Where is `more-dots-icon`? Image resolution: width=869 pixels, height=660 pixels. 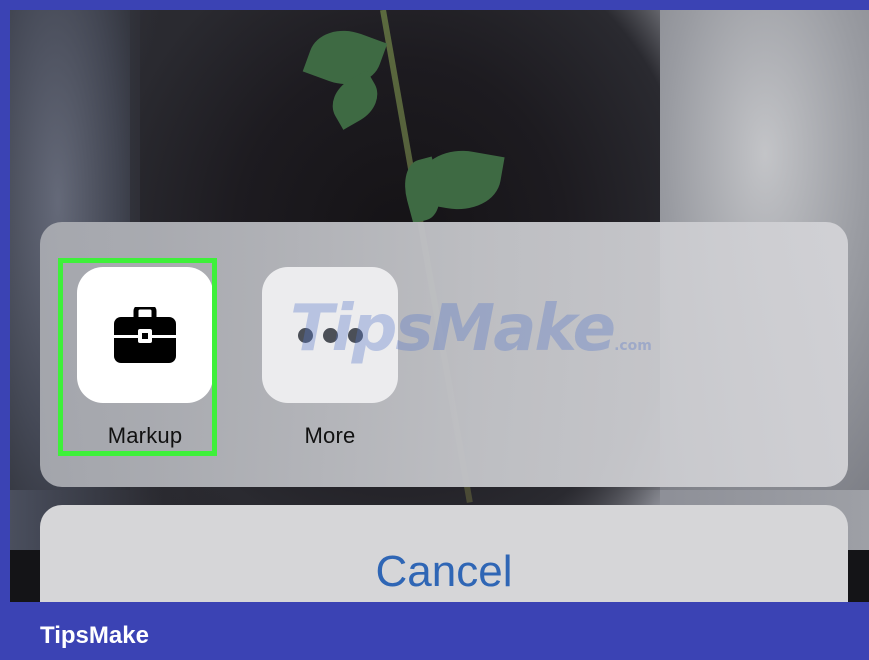 more-dots-icon is located at coordinates (330, 335).